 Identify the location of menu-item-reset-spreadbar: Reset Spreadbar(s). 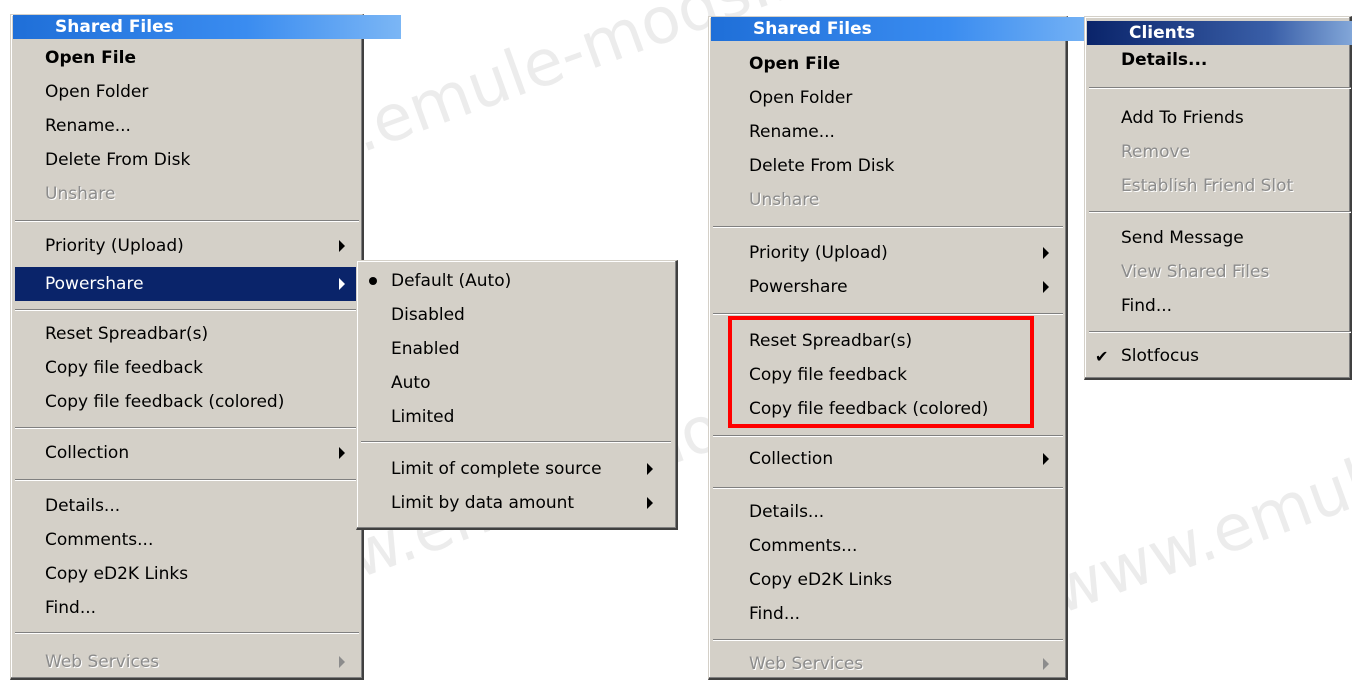
(126, 334).